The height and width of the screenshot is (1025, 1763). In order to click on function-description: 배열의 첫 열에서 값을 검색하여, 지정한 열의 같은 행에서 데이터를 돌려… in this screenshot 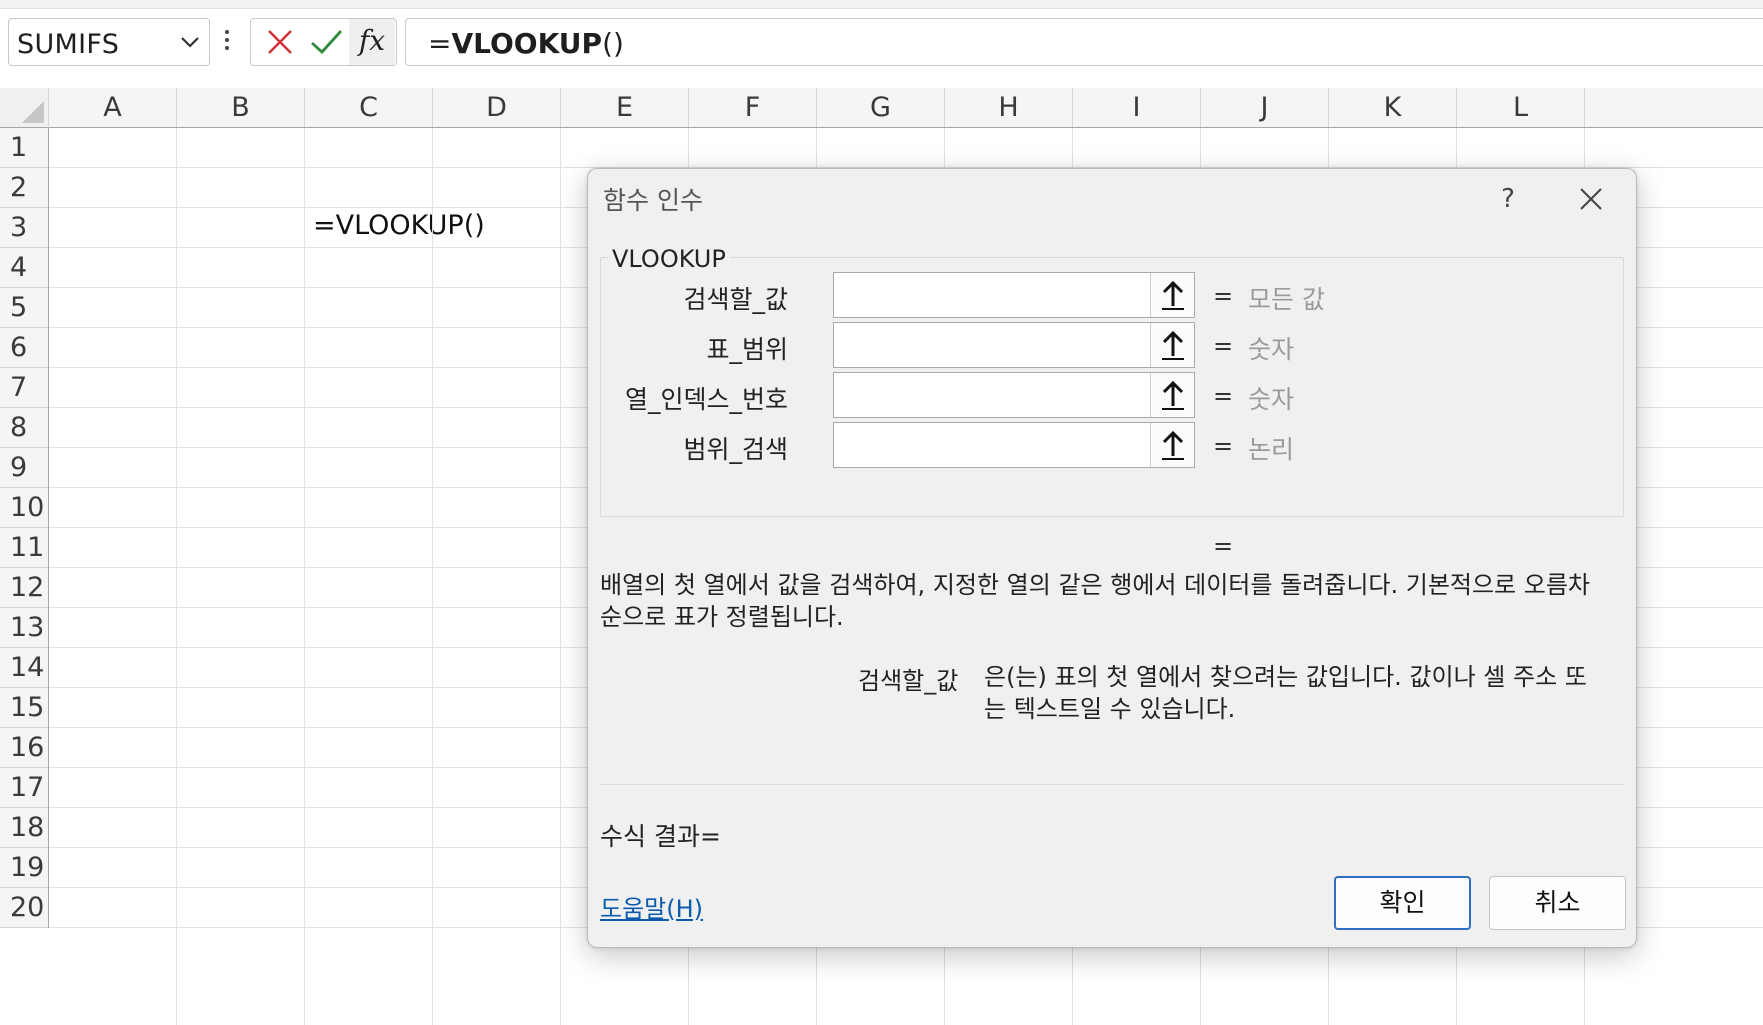, I will do `click(1095, 601)`.